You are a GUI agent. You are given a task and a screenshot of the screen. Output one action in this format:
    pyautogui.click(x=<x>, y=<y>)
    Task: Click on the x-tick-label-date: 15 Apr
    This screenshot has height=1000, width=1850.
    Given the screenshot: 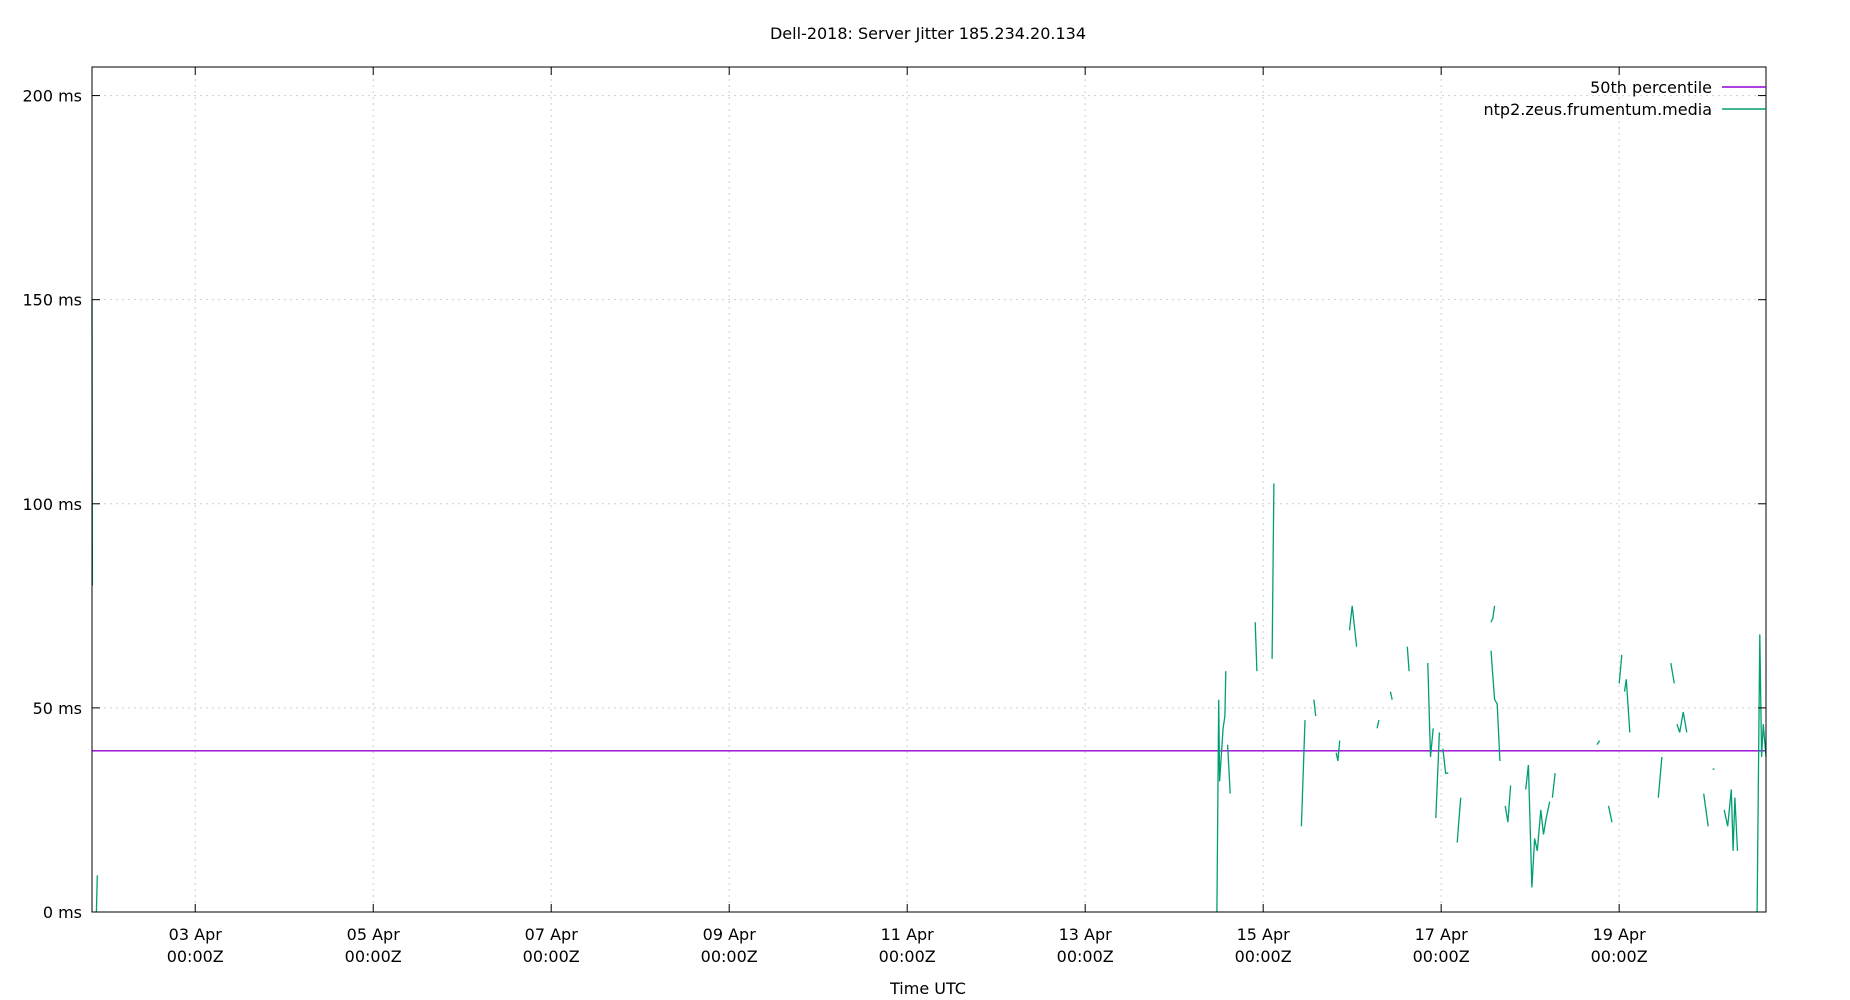 What is the action you would take?
    pyautogui.click(x=1264, y=934)
    